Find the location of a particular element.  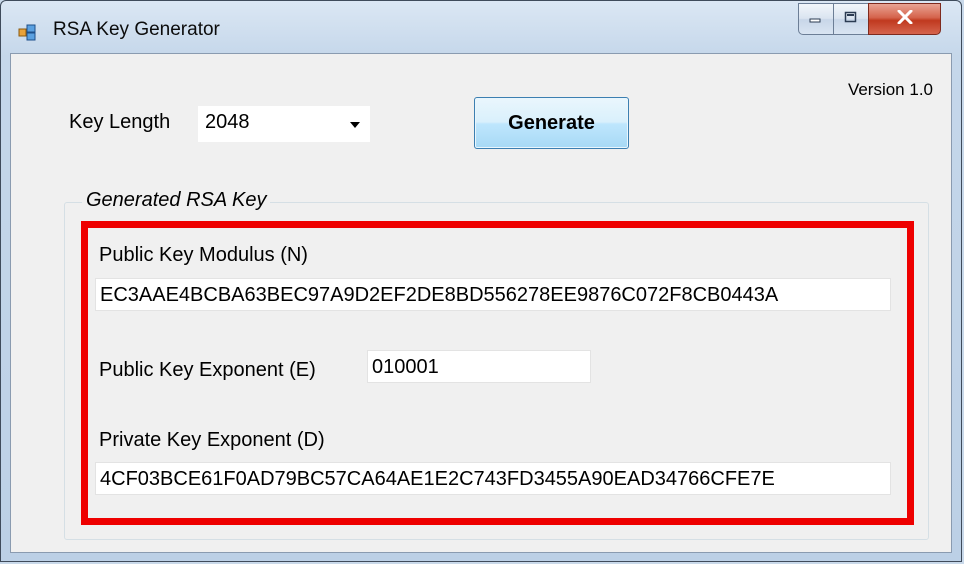

window-title: RSA Key Generator is located at coordinates (136, 29).